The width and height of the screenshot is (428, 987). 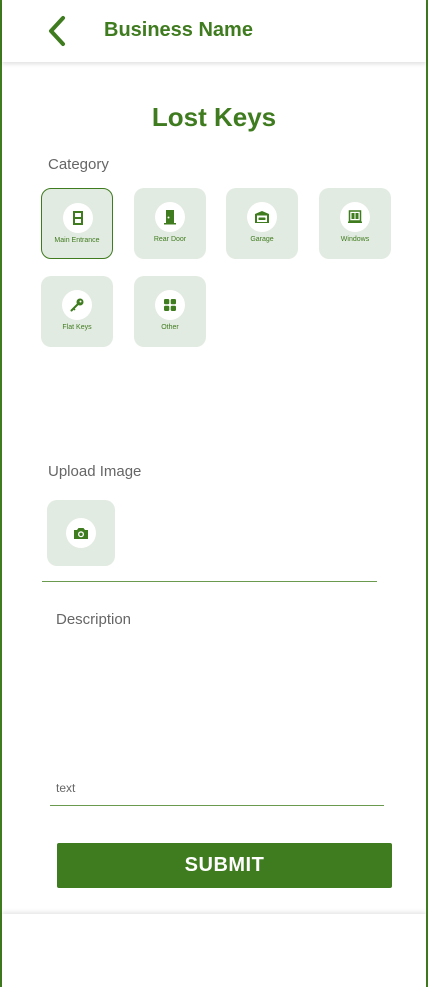 I want to click on upload-image-label: Upload Image, so click(x=95, y=471).